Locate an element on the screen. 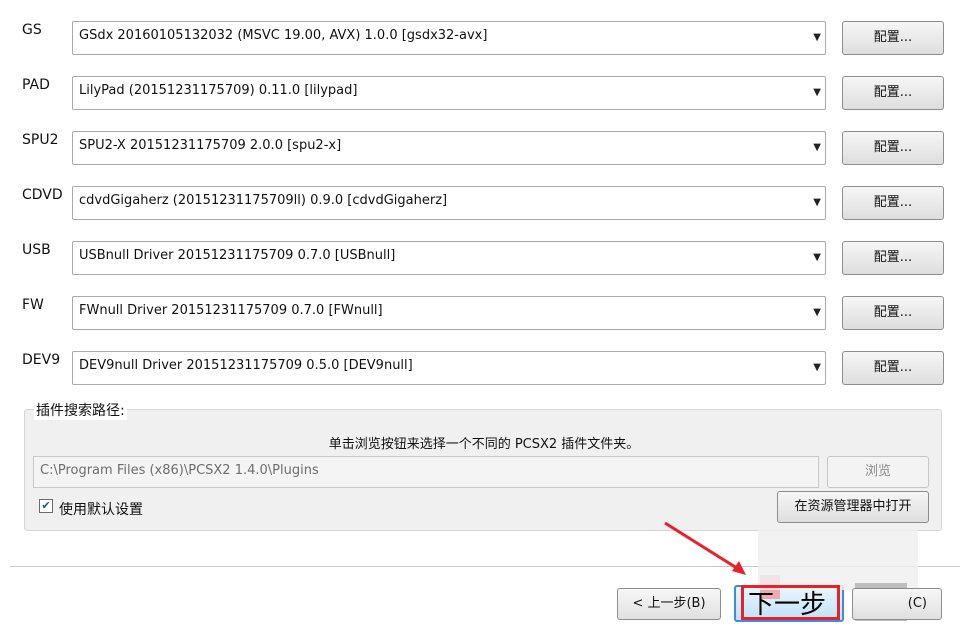  plugin-select-spu2: SPU2-X 20151231175709 2.0.0 [spu2-x] ▼ is located at coordinates (449, 148).